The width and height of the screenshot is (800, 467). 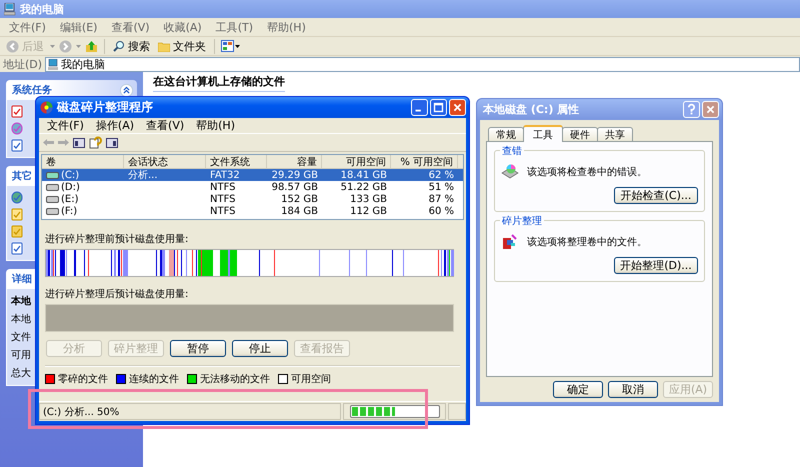 I want to click on action-button: 停止, so click(x=260, y=348).